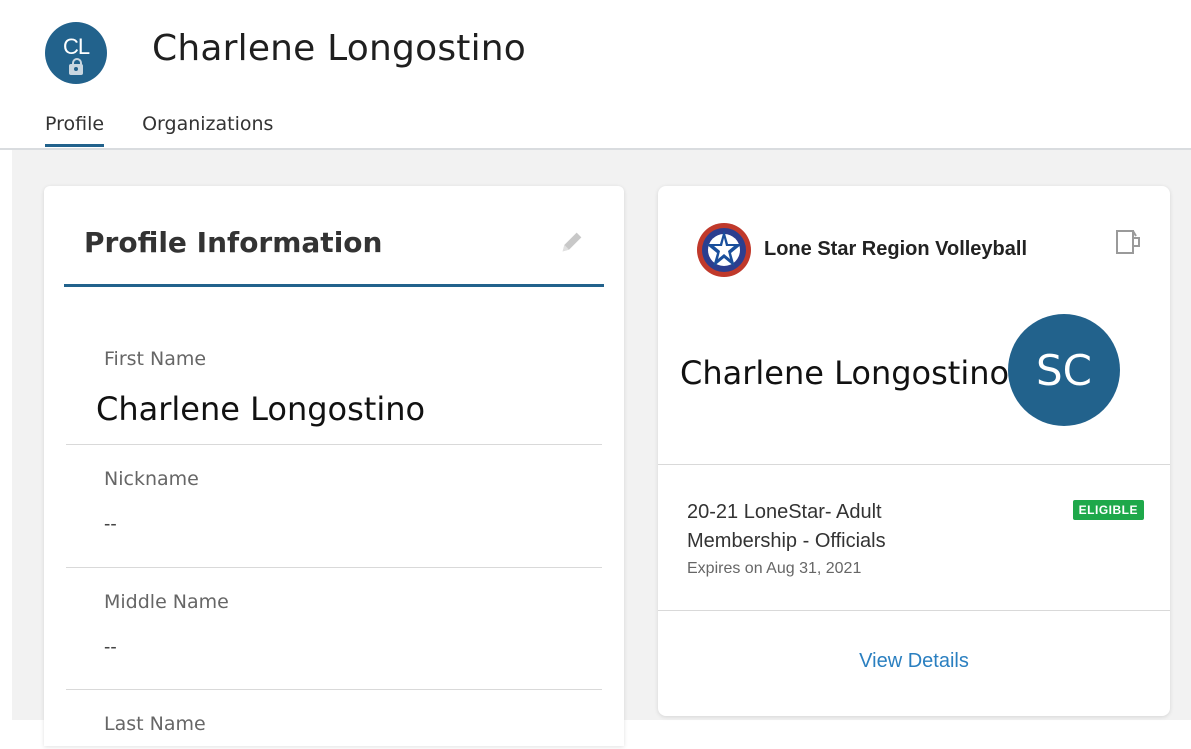 The width and height of the screenshot is (1191, 749). Describe the element at coordinates (334, 628) in the screenshot. I see `middle-name-field: Middle Name --` at that location.